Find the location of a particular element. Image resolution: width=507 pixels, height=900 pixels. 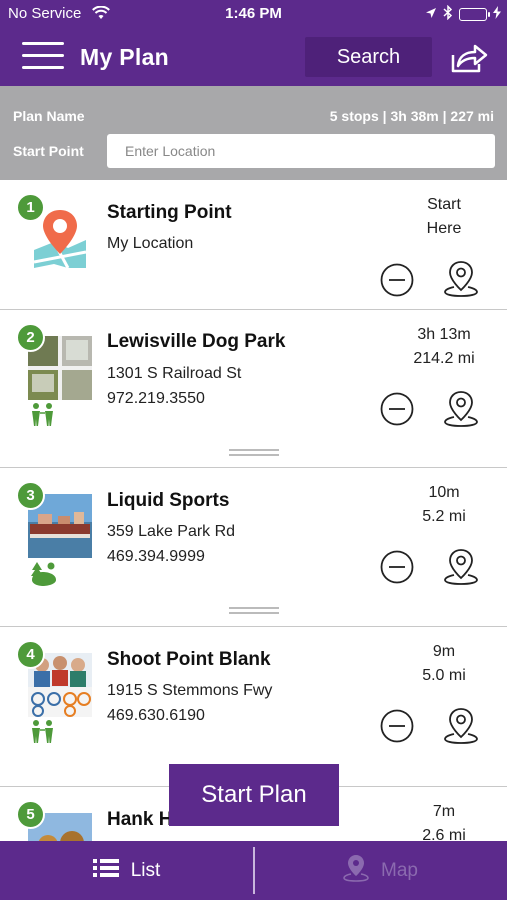

nav-bar: My Plan Search is located at coordinates (253, 58).